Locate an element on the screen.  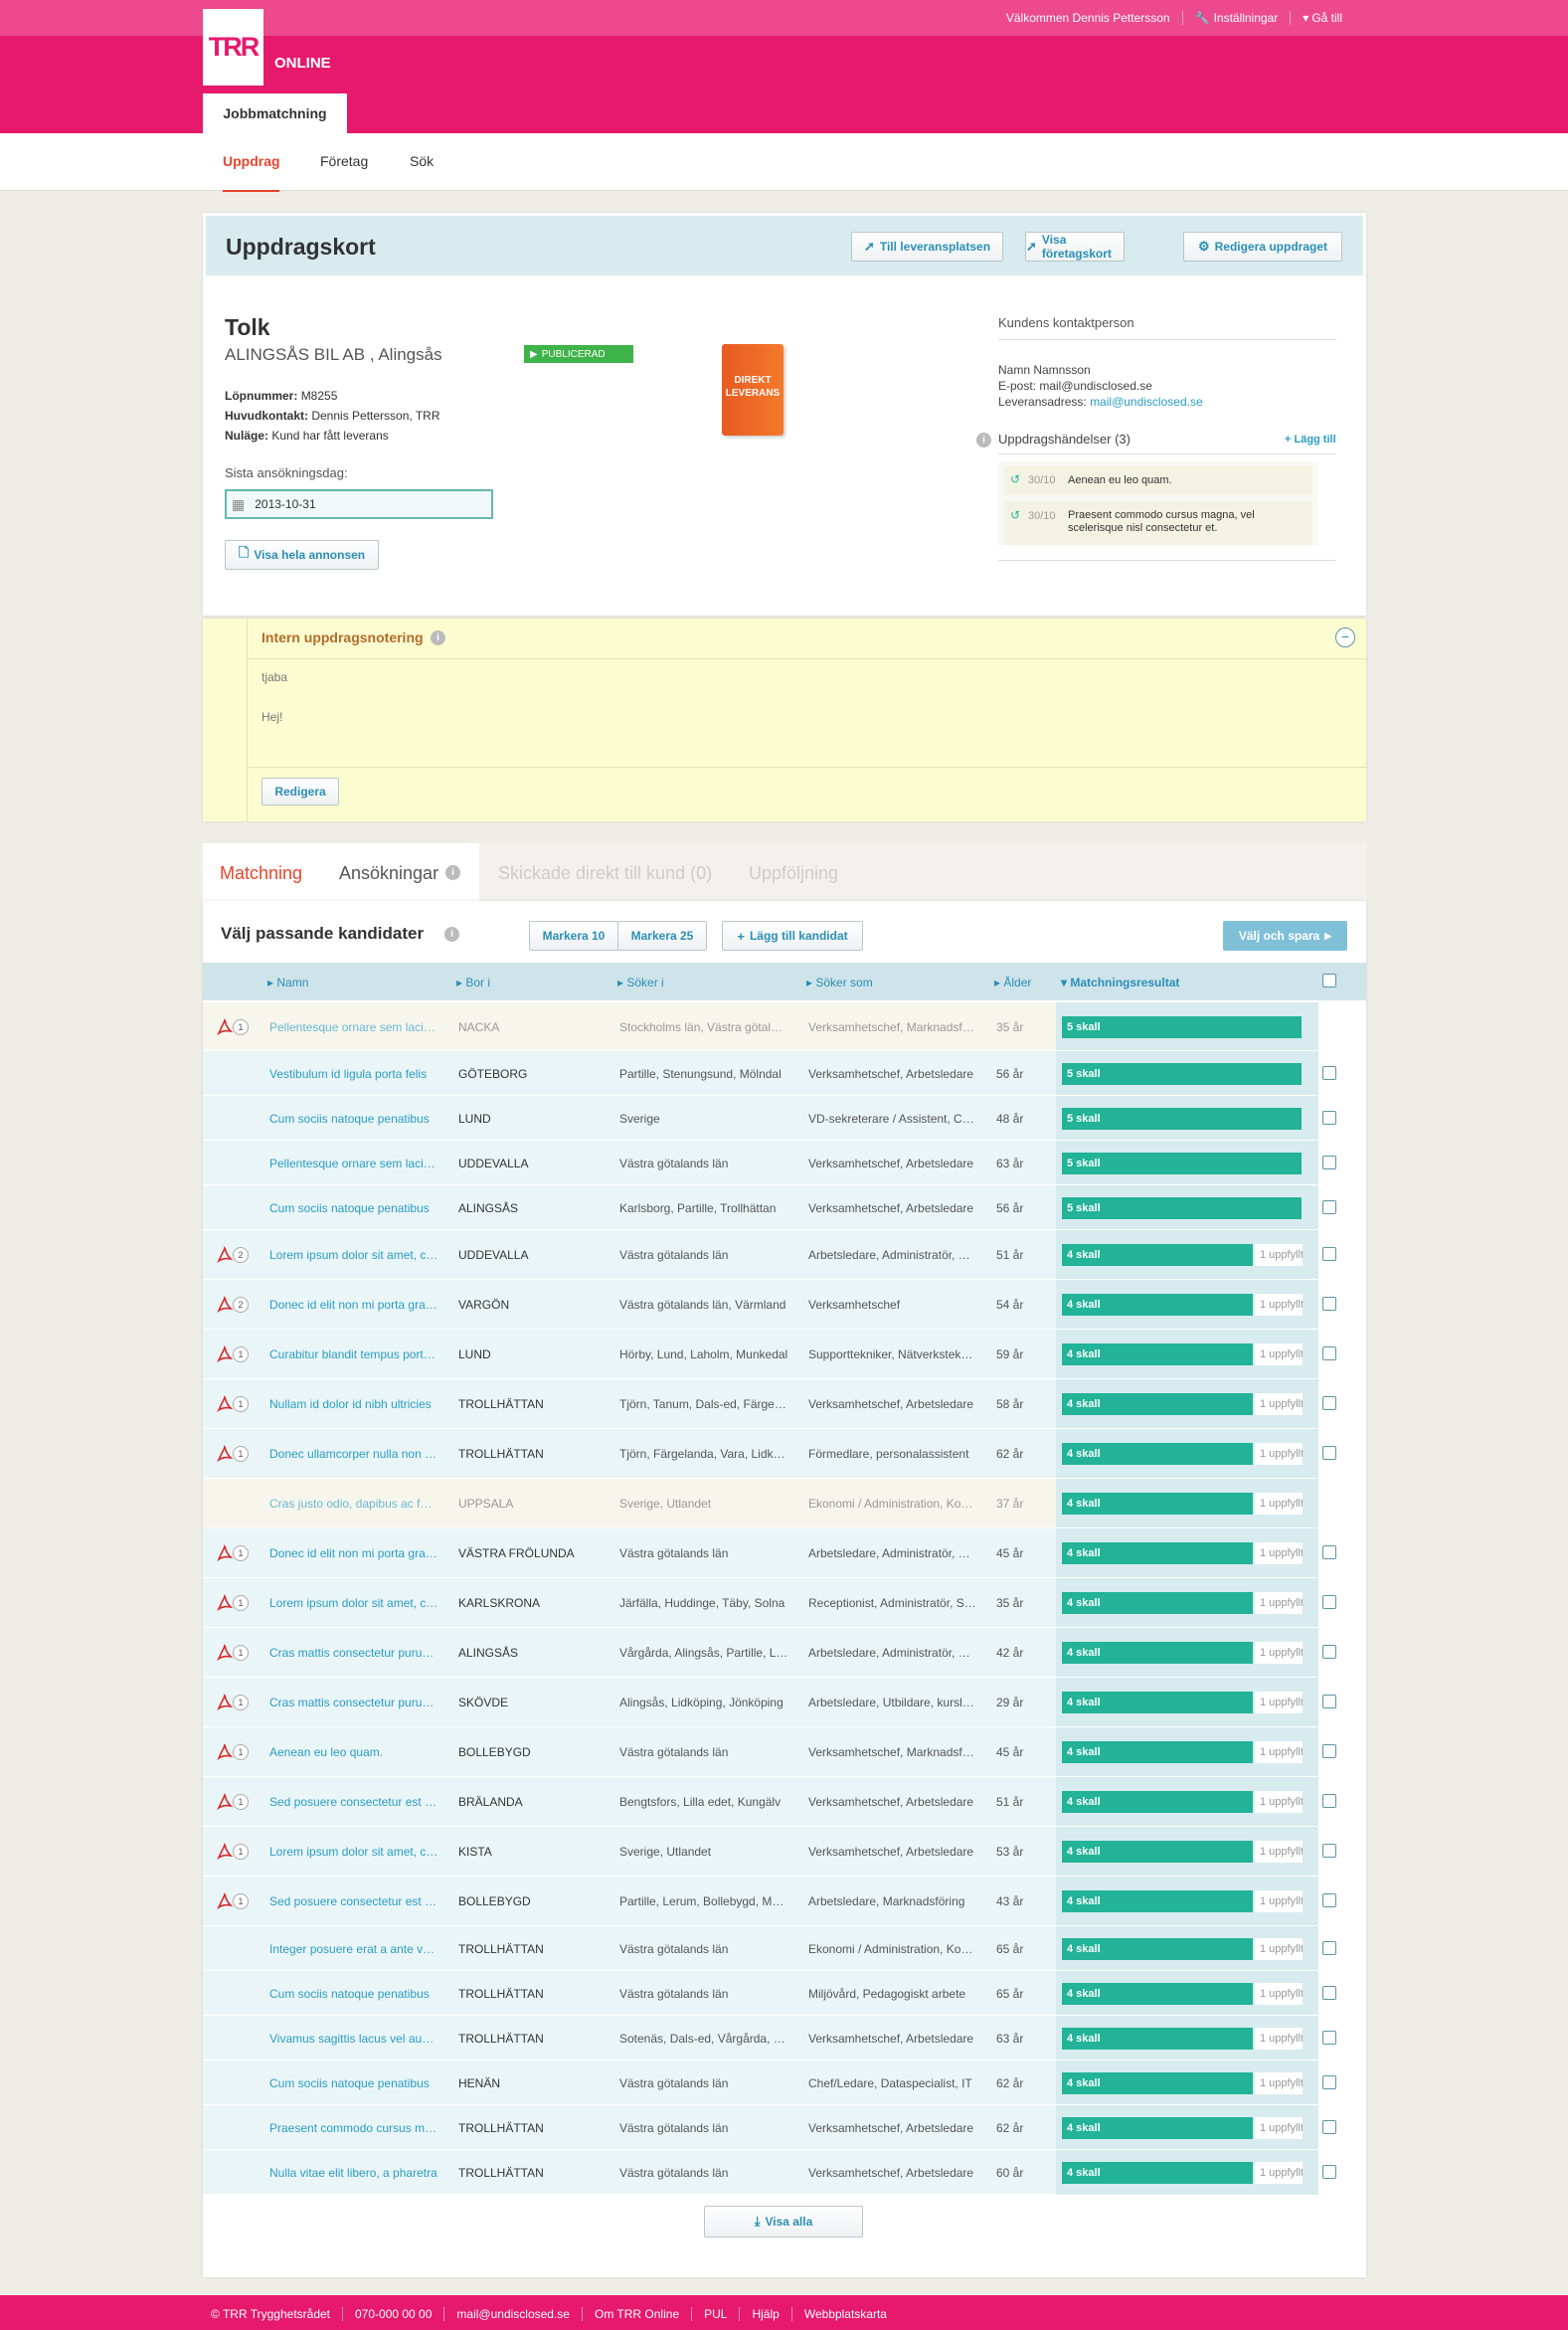
collapse-icon: − is located at coordinates (1345, 637).